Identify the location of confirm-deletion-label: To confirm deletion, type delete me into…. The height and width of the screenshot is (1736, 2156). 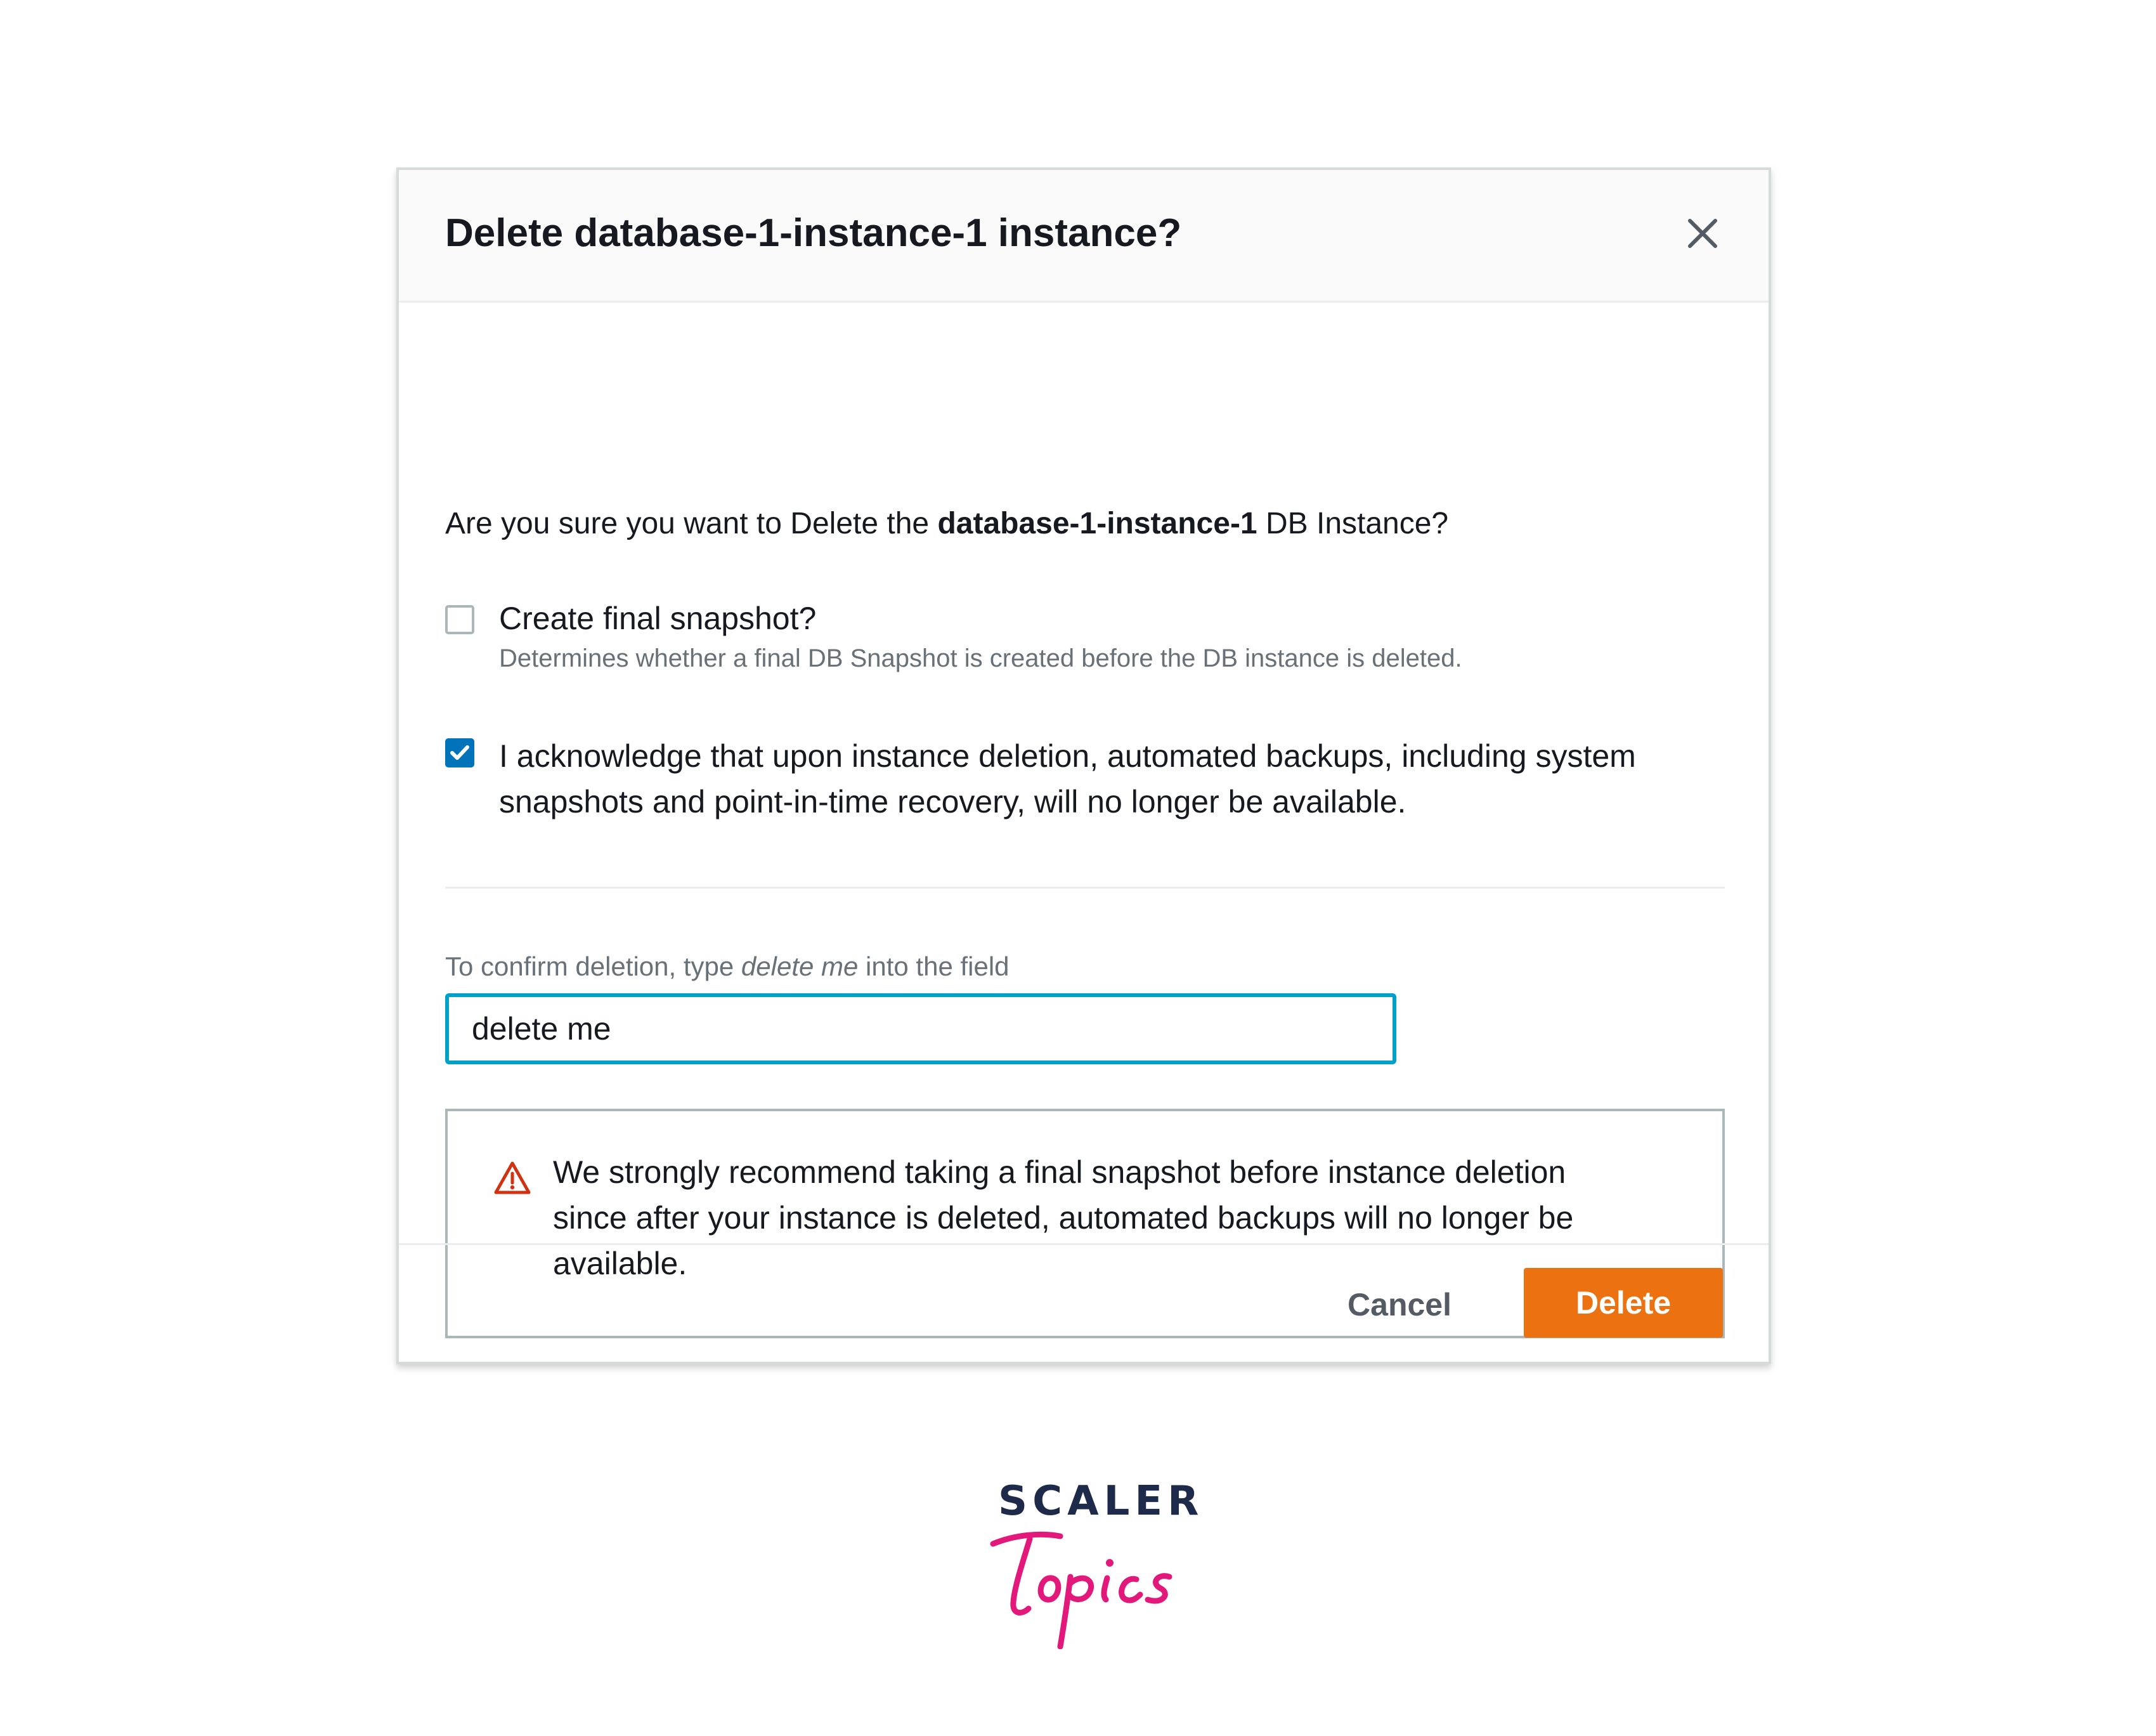
(728, 967).